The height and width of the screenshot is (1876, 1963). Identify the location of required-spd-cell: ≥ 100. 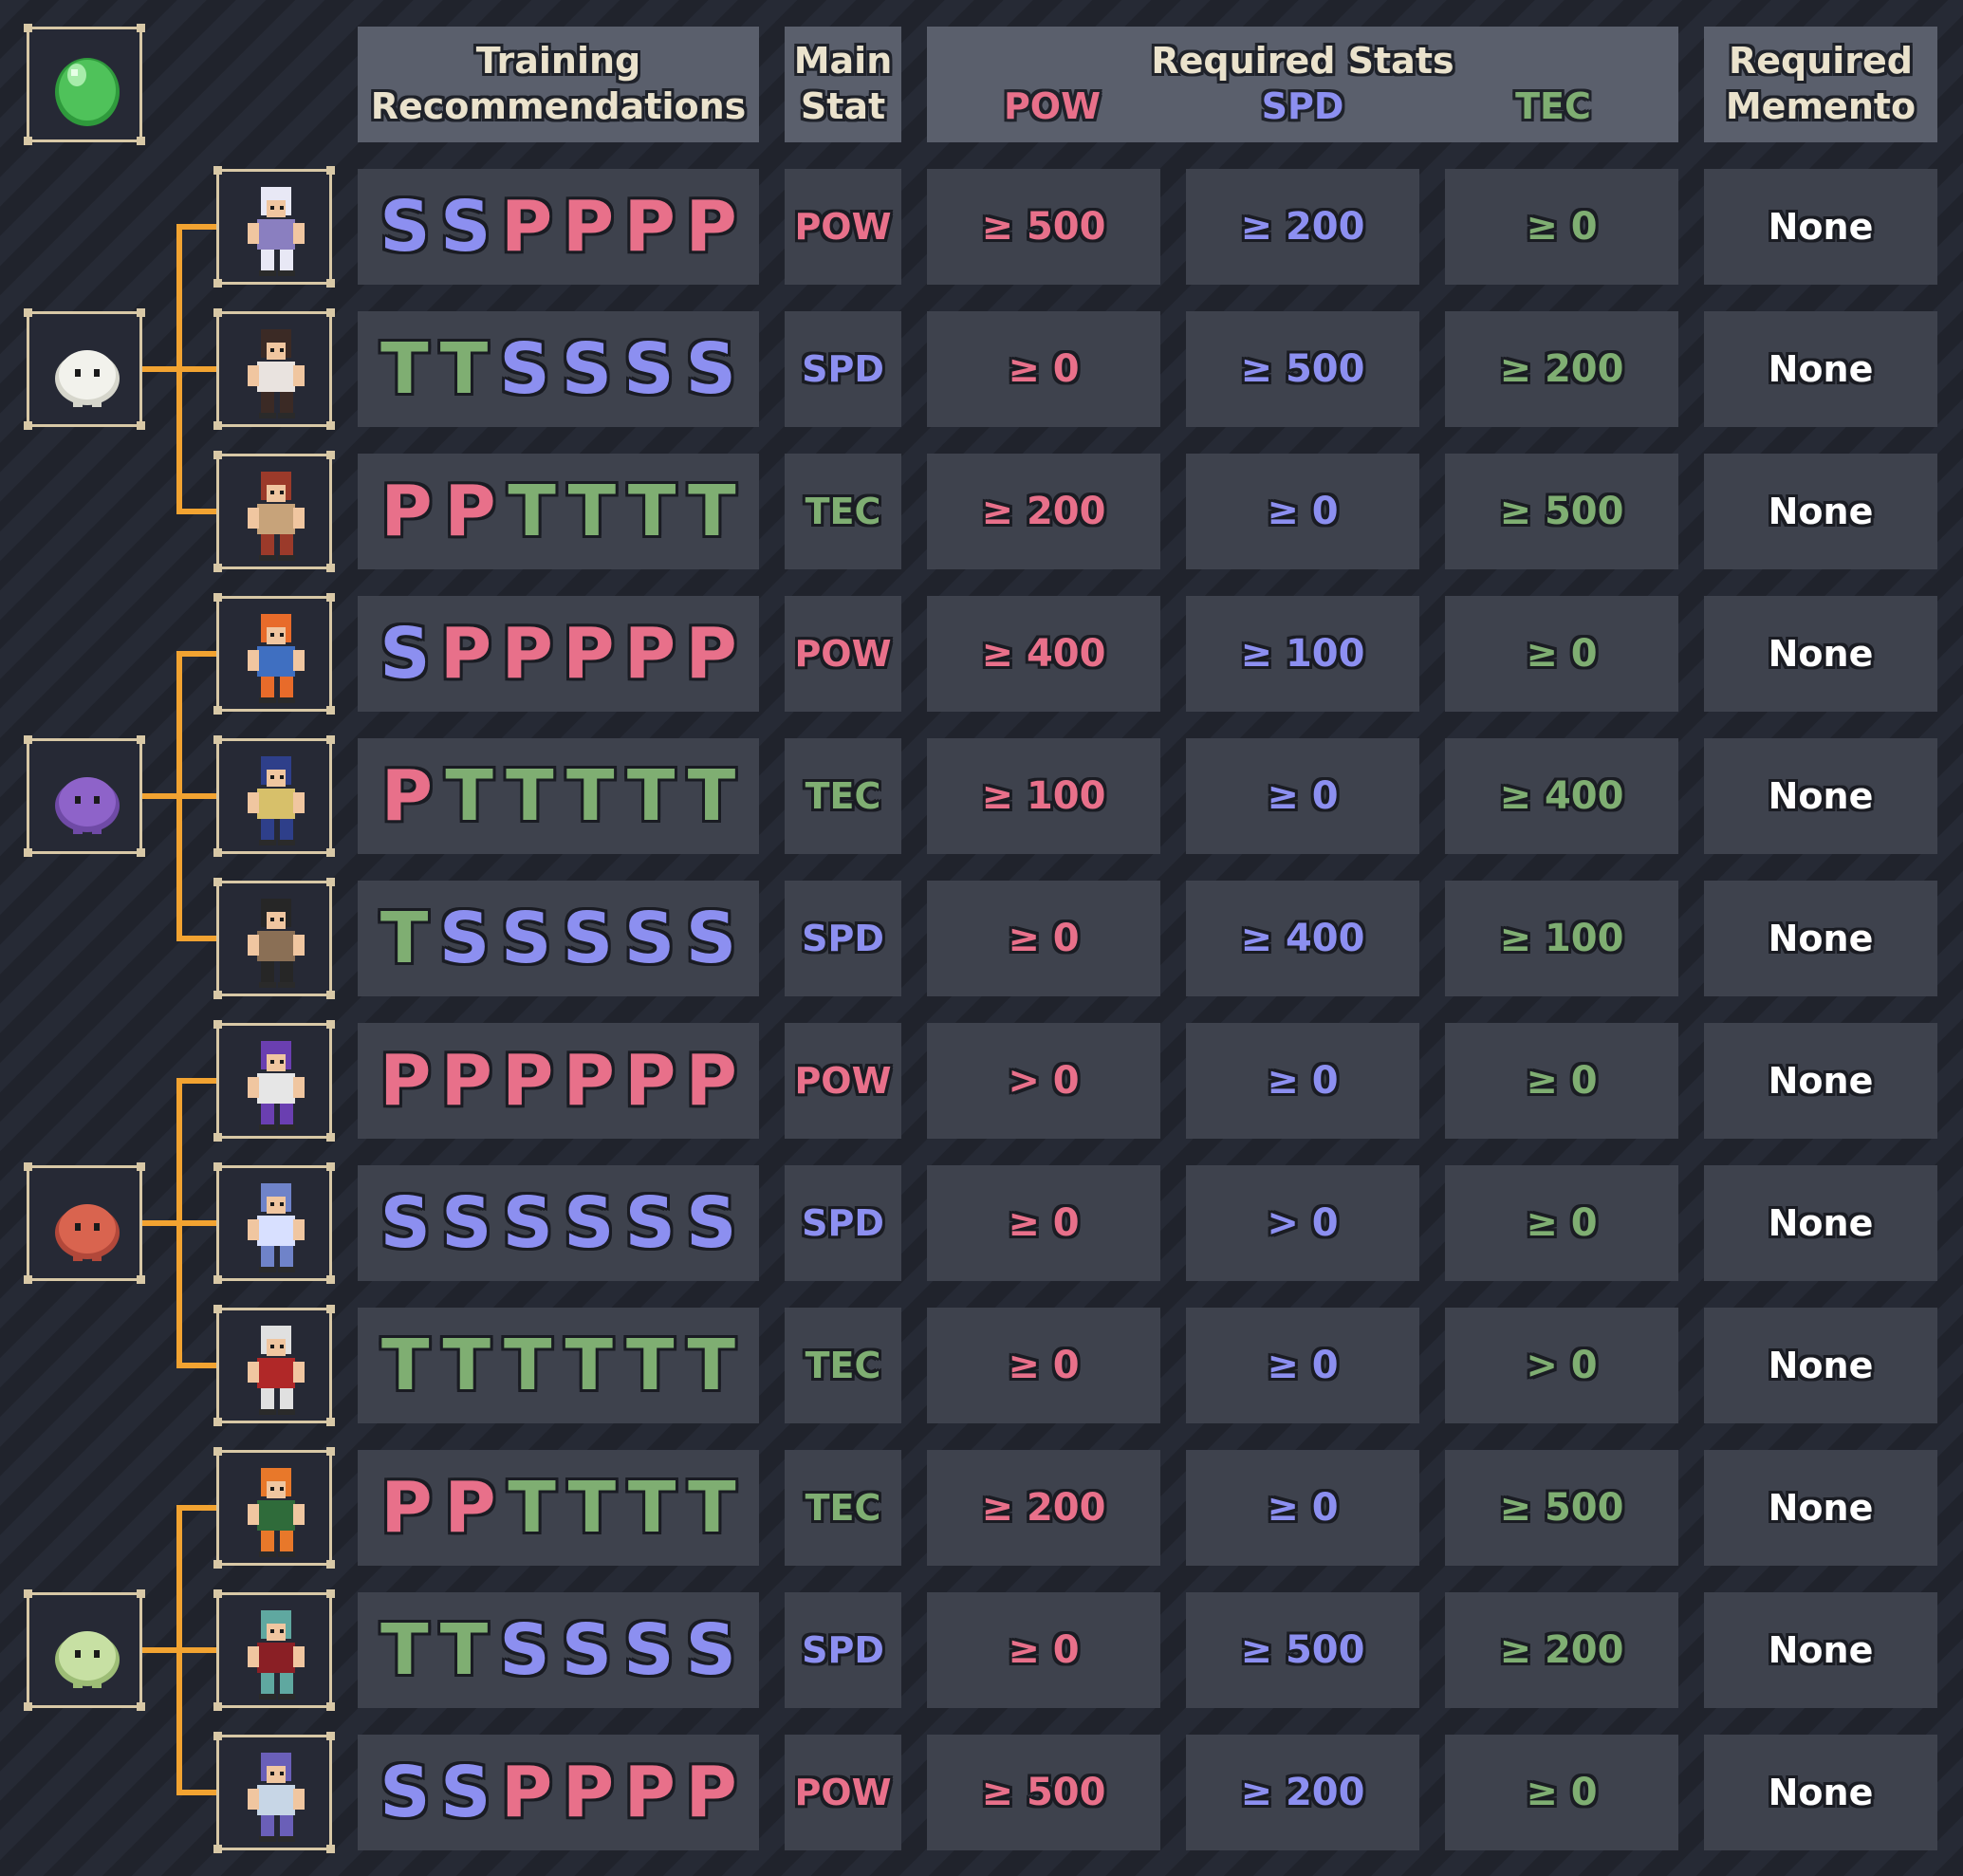
(1302, 654).